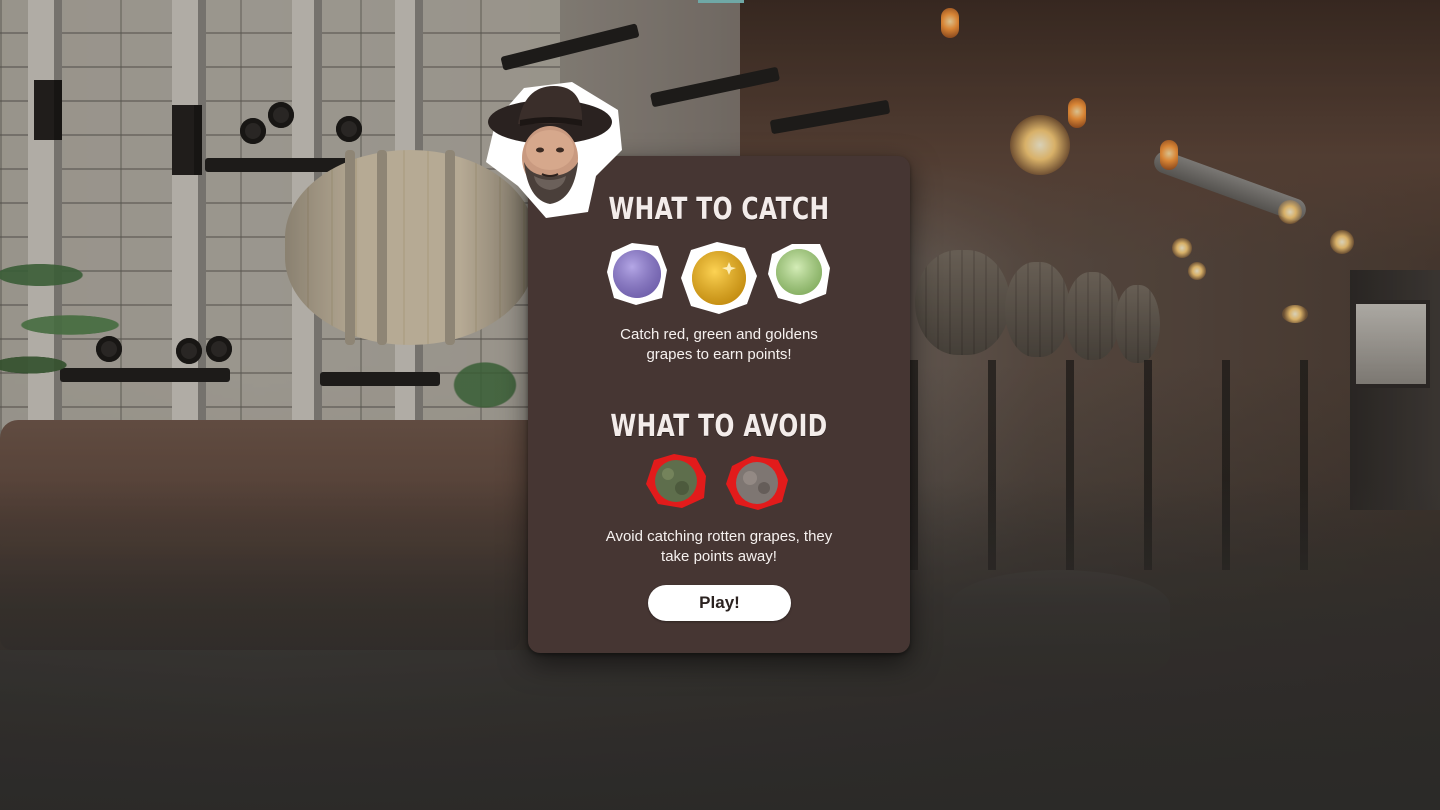  What do you see at coordinates (554, 150) in the screenshot?
I see `host-portrait-icon` at bounding box center [554, 150].